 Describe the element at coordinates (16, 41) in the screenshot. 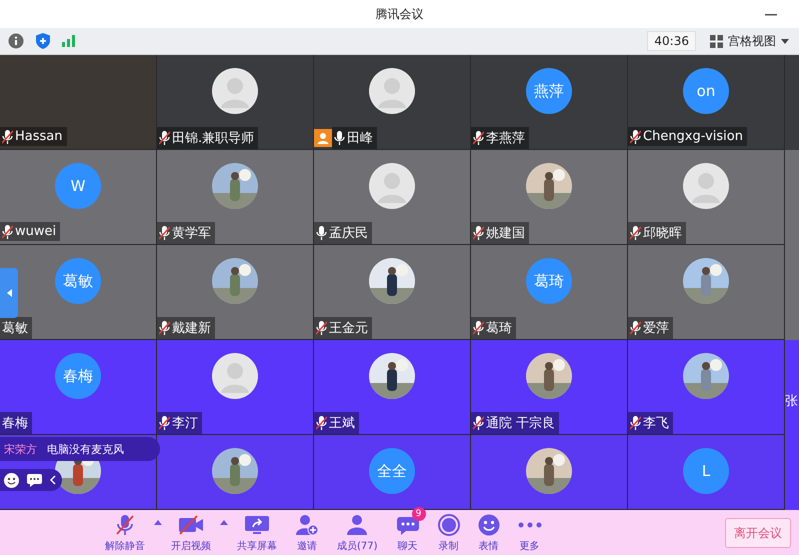

I see `info-icon` at that location.